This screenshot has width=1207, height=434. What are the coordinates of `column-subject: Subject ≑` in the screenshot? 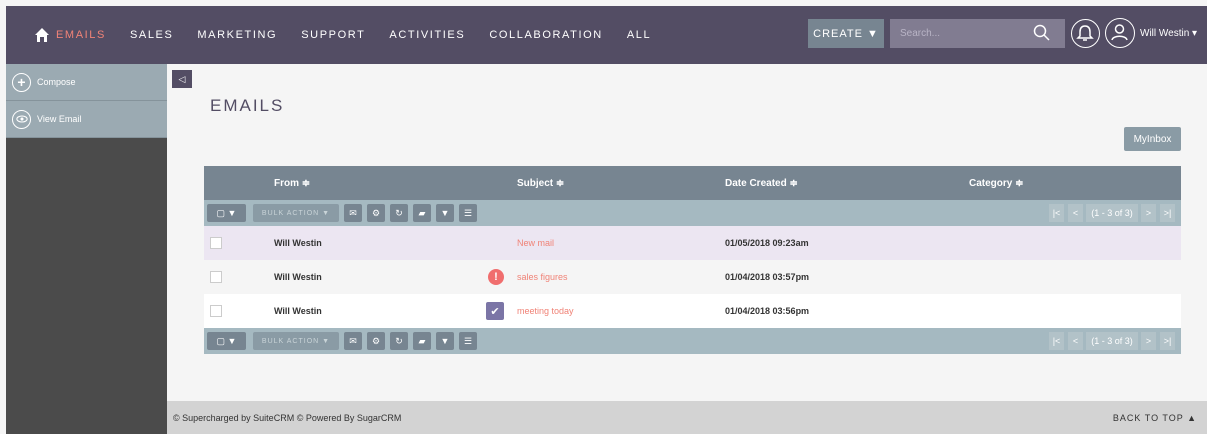 It's located at (540, 183).